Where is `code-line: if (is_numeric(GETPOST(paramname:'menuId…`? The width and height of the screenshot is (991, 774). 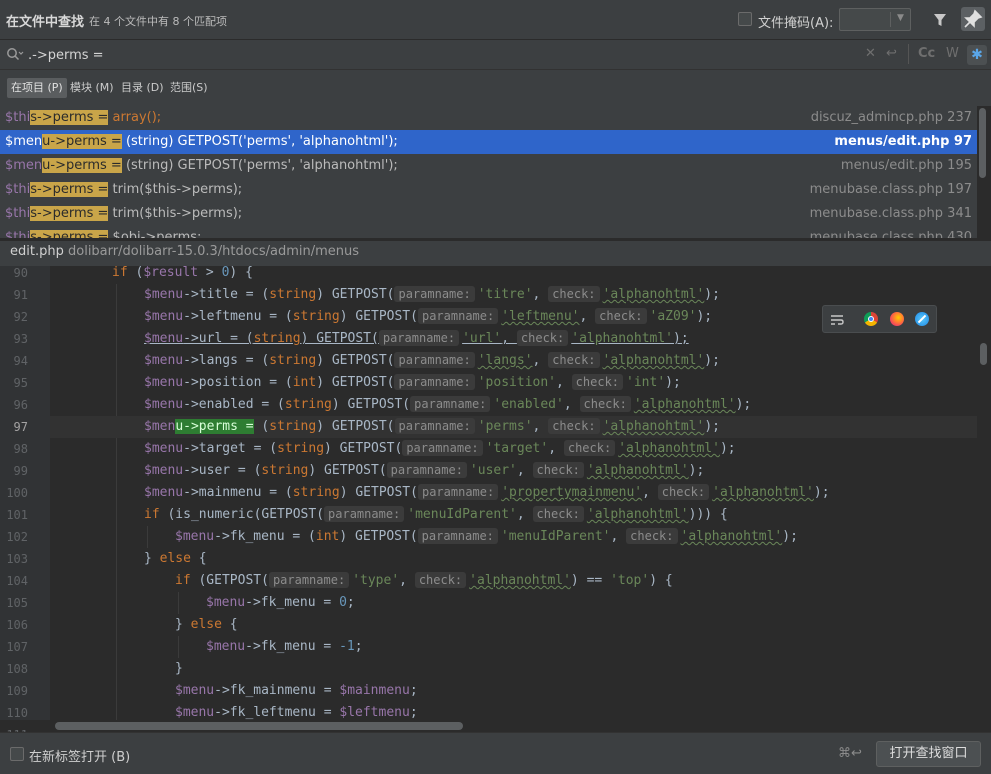 code-line: if (is_numeric(GETPOST(paramname:'menuId… is located at coordinates (436, 514).